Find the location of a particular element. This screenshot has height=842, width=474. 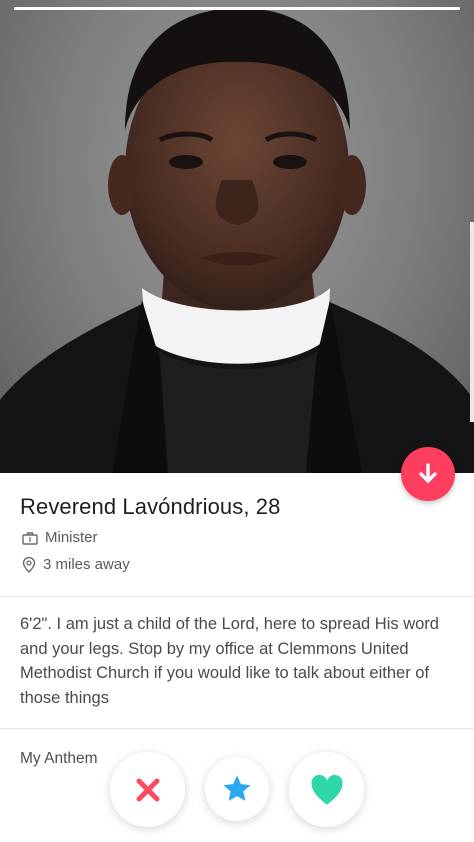

star-icon is located at coordinates (237, 788).